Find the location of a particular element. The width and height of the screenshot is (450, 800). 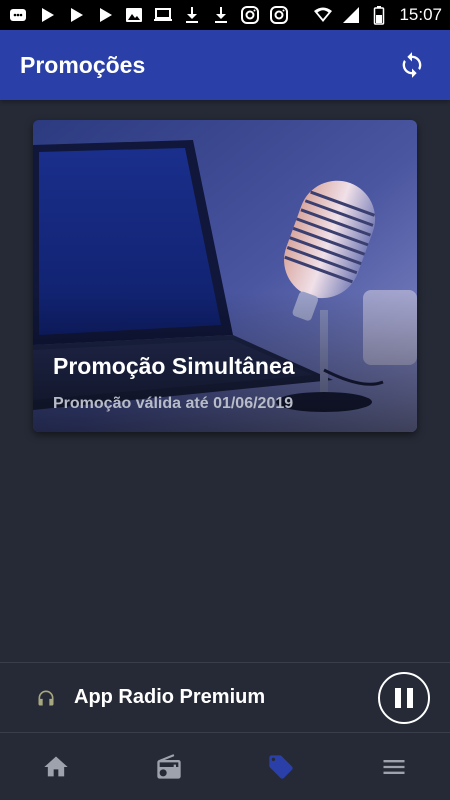

tag-icon is located at coordinates (281, 766).